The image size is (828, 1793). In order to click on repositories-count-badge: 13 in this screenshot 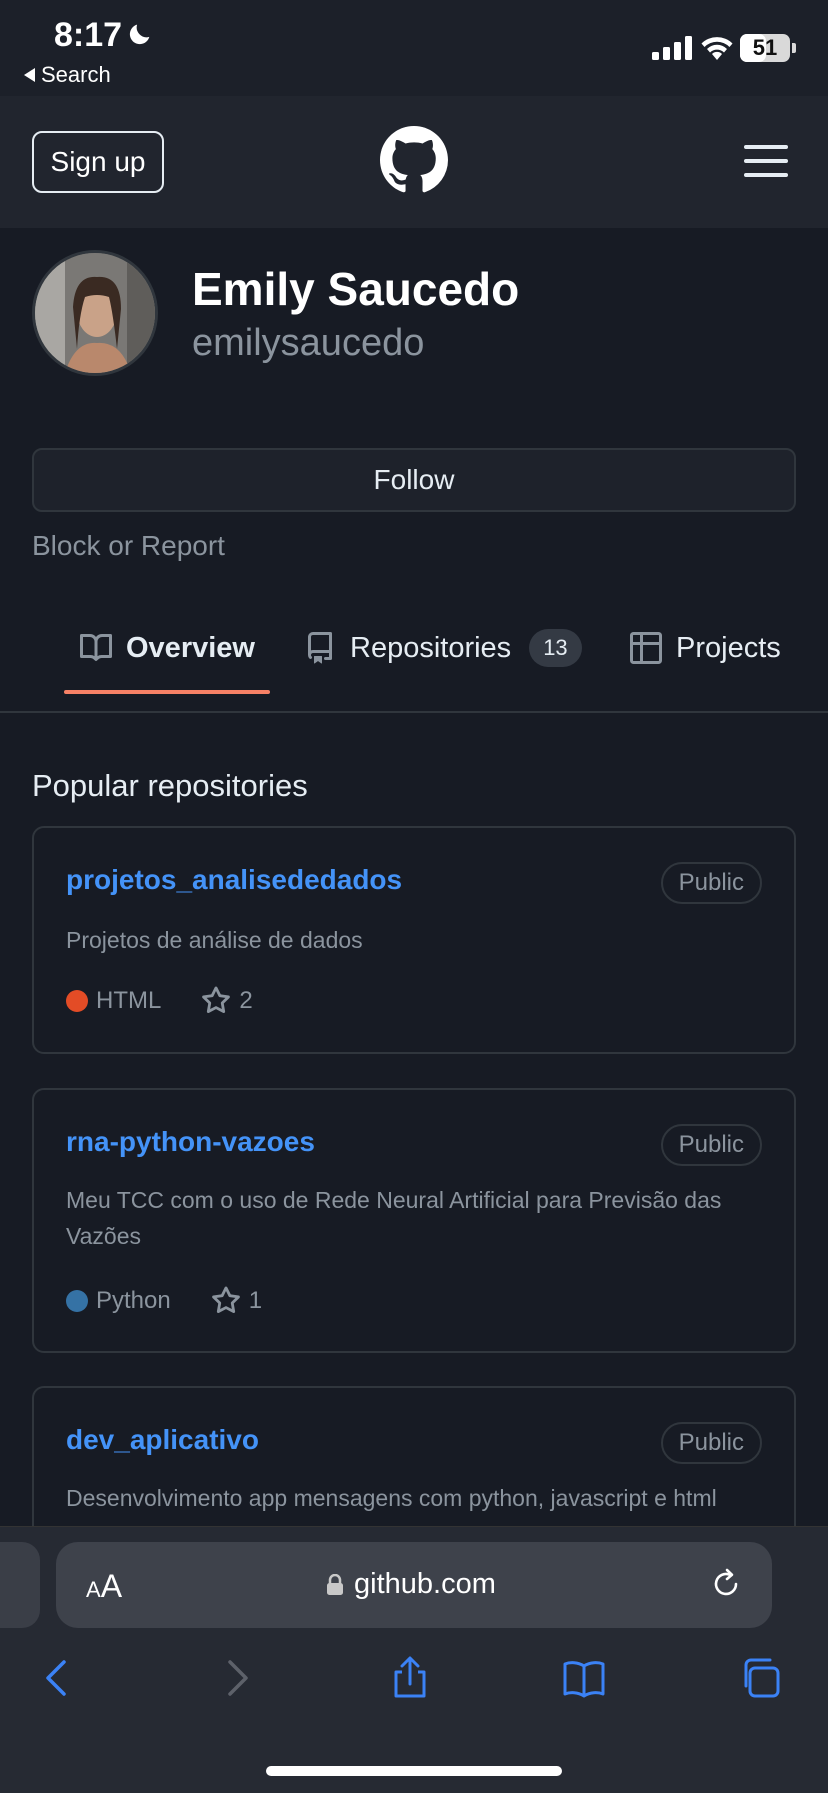, I will do `click(555, 648)`.